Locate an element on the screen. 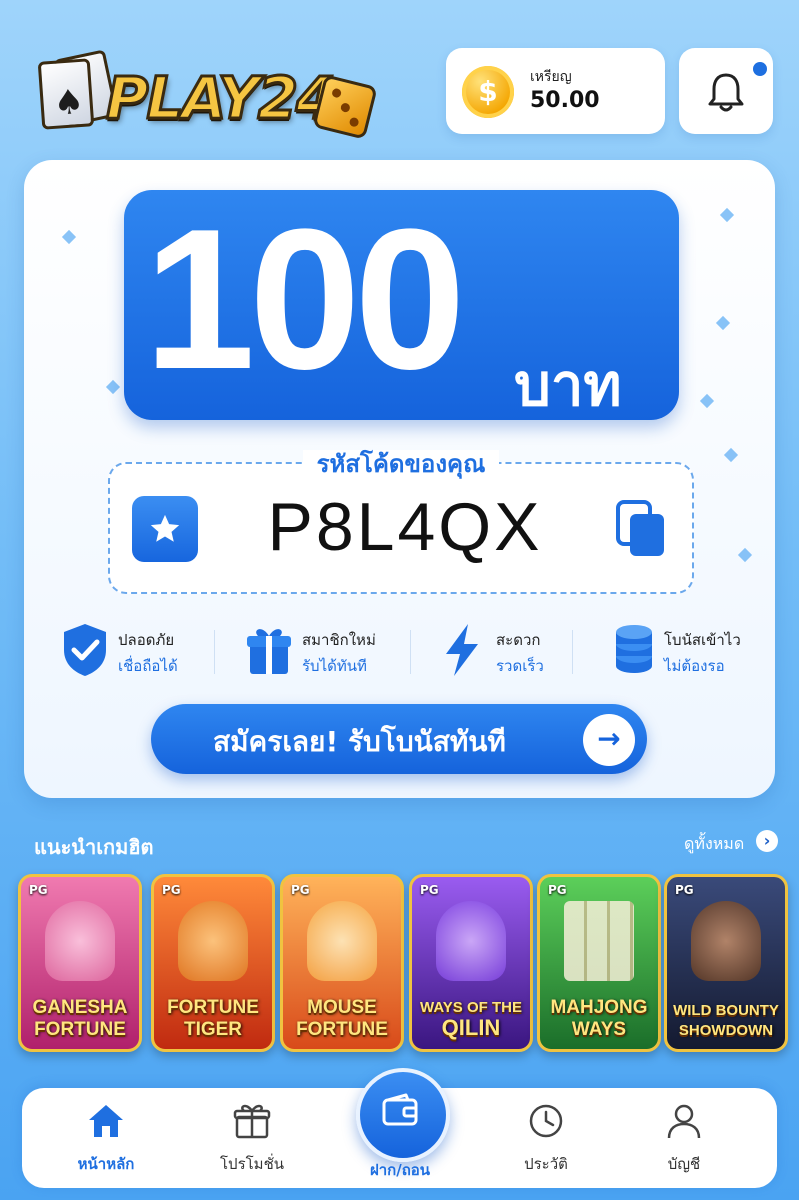 The height and width of the screenshot is (1200, 799). star-icon is located at coordinates (165, 529).